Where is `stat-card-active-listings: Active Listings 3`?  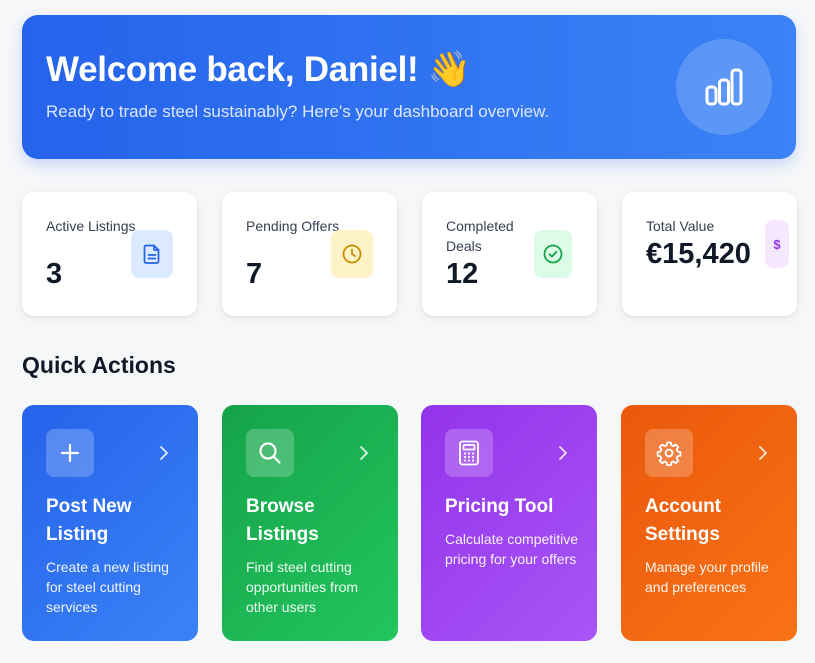
stat-card-active-listings: Active Listings 3 is located at coordinates (109, 254).